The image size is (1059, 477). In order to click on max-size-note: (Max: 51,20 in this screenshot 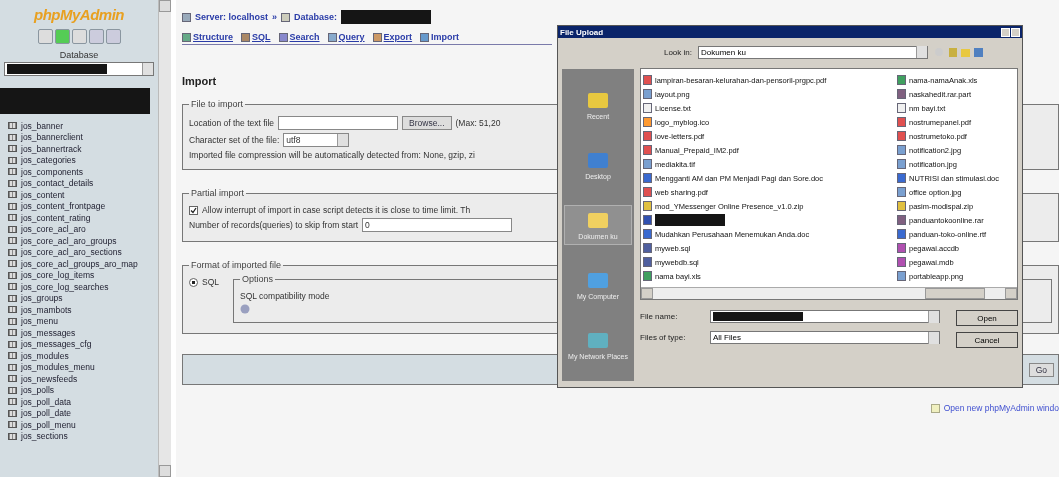, I will do `click(478, 123)`.